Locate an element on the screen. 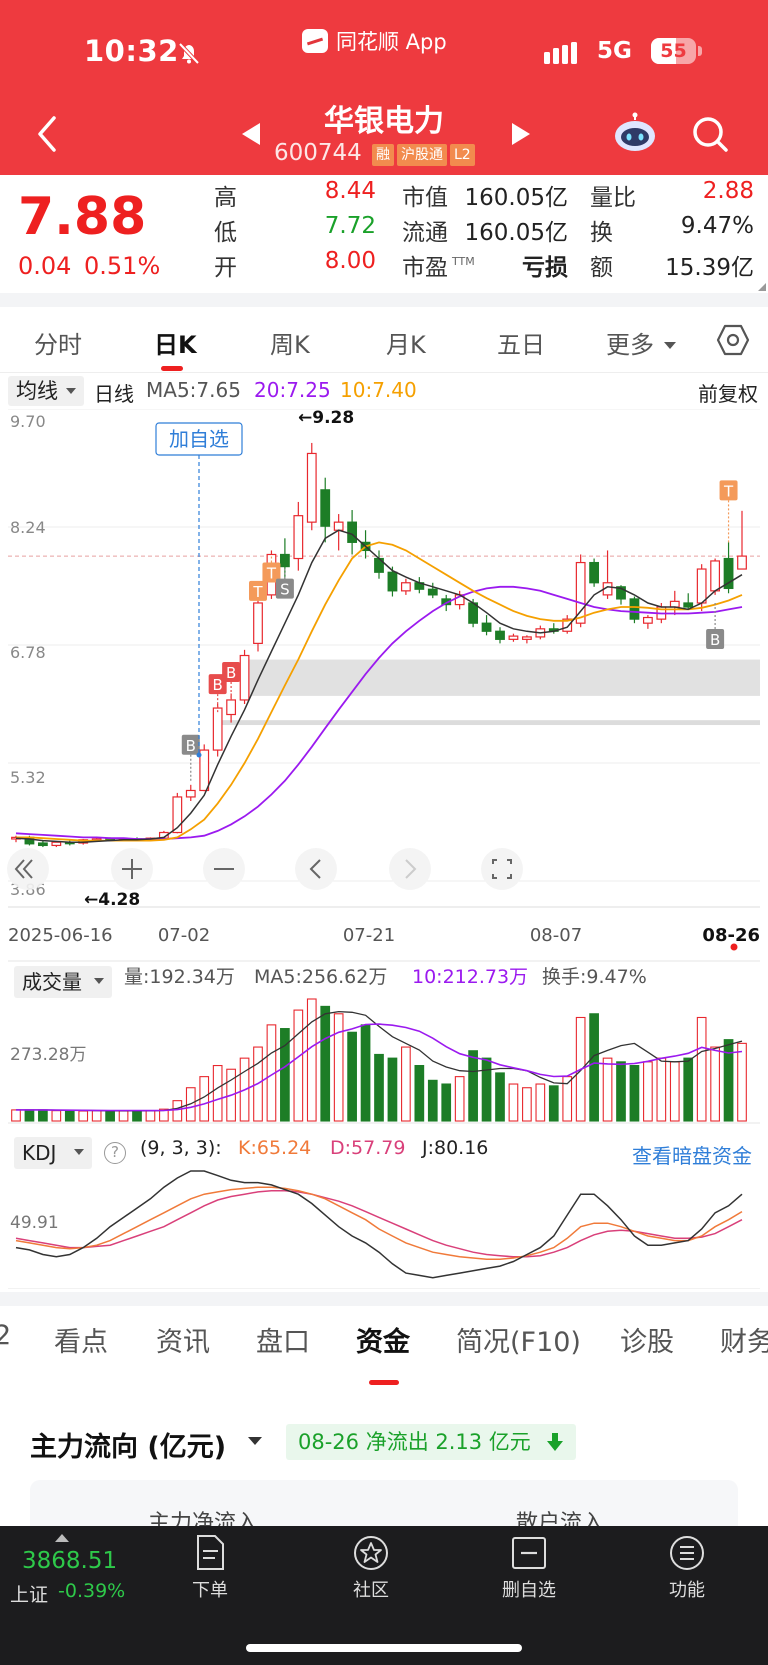 Image resolution: width=768 pixels, height=1665 pixels. robot-assistant-icon is located at coordinates (635, 133).